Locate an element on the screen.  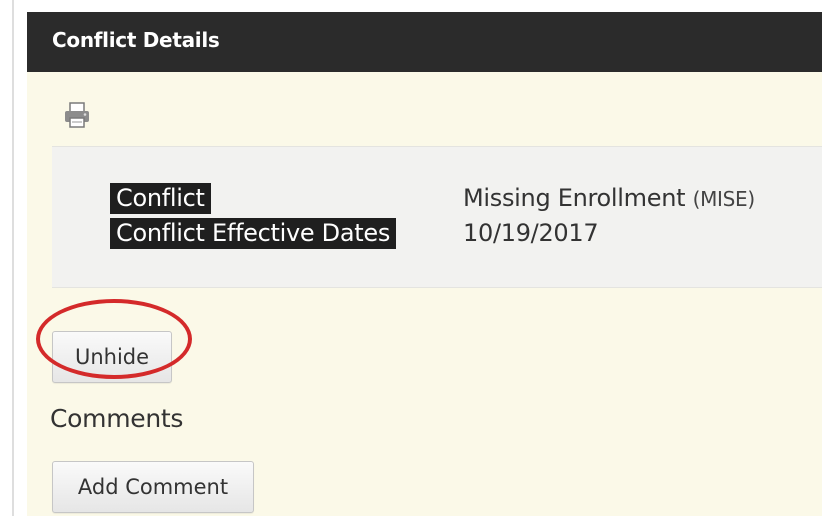
conflict-name: Missing Enrollment is located at coordinates (574, 198).